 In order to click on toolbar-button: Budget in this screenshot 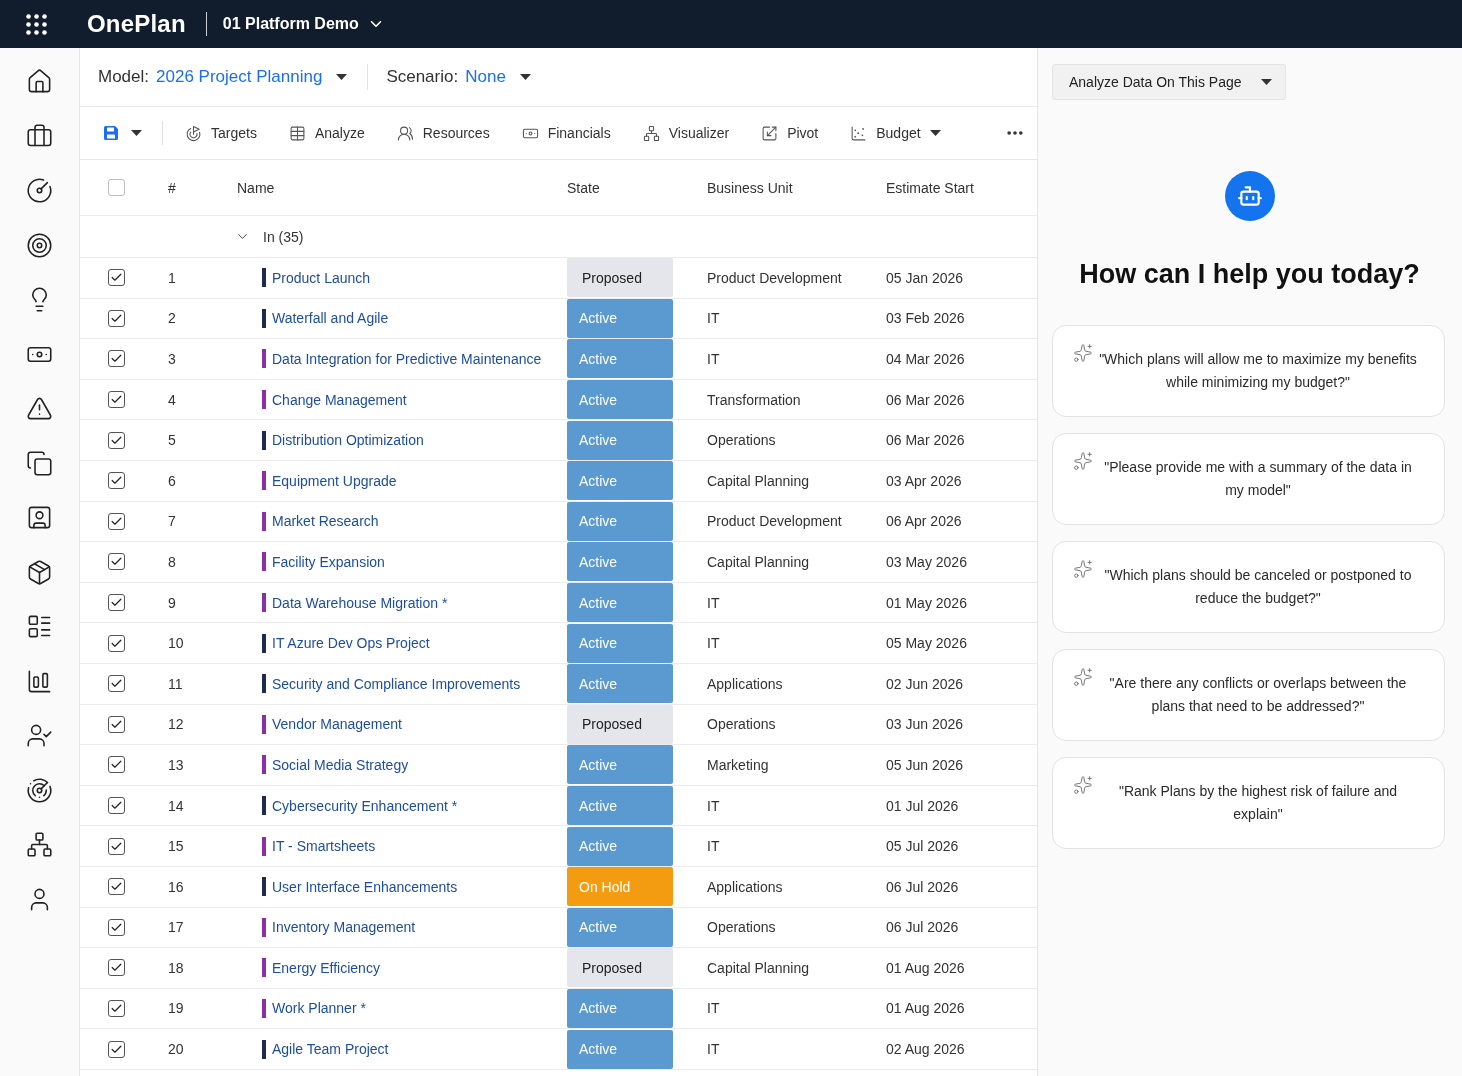, I will do `click(895, 133)`.